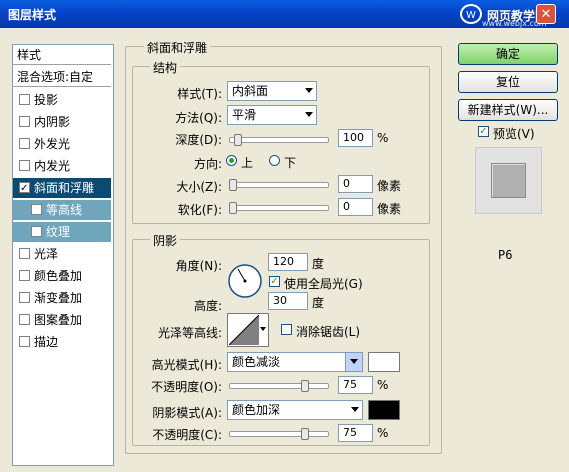 The height and width of the screenshot is (472, 569). I want to click on highlight-color-swatch, so click(384, 362).